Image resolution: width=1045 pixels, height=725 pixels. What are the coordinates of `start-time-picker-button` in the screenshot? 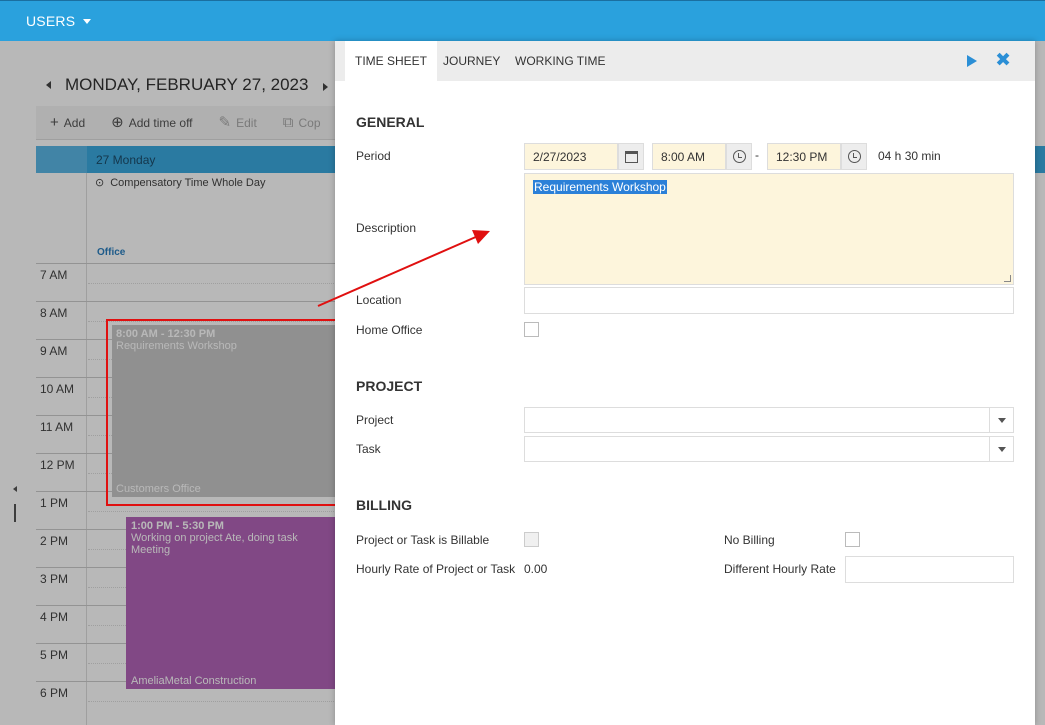 It's located at (739, 156).